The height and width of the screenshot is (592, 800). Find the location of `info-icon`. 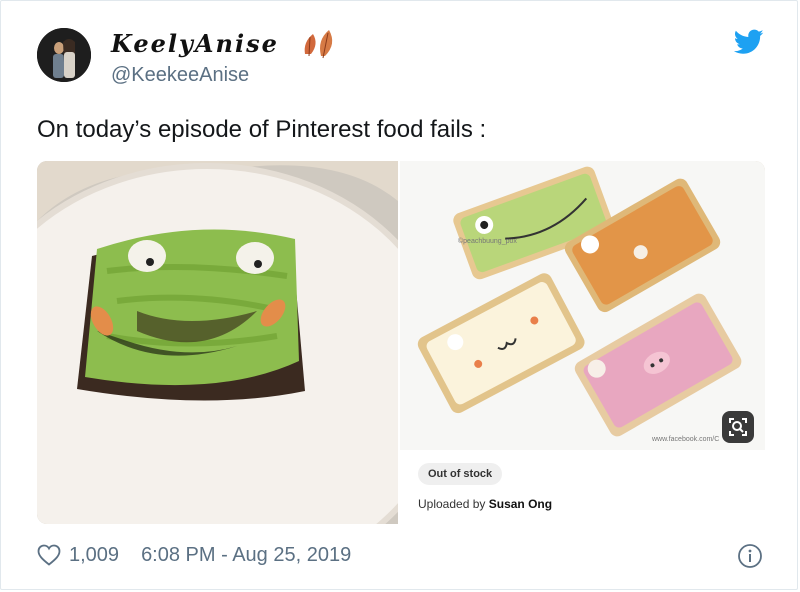

info-icon is located at coordinates (750, 556).